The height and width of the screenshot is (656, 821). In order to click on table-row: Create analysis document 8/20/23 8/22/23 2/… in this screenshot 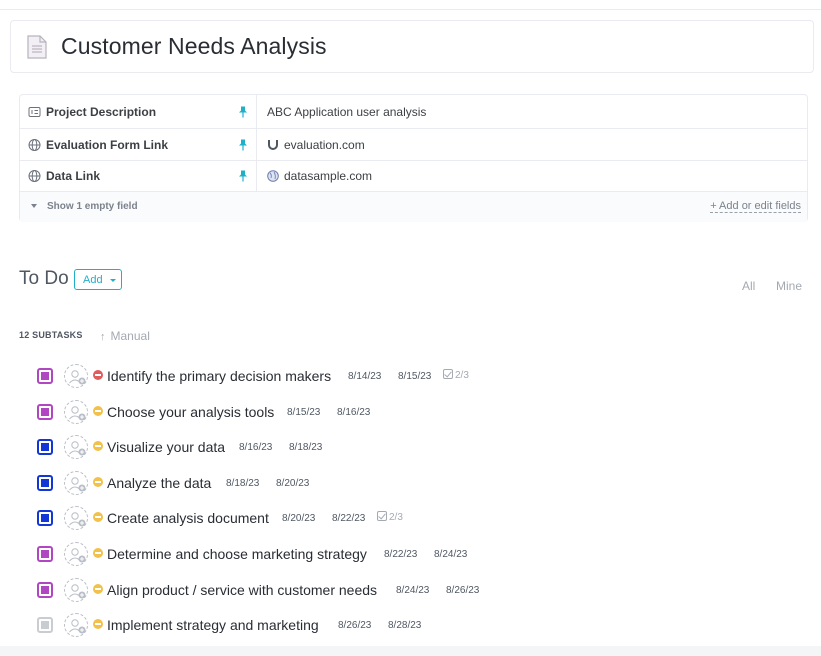, I will do `click(410, 518)`.